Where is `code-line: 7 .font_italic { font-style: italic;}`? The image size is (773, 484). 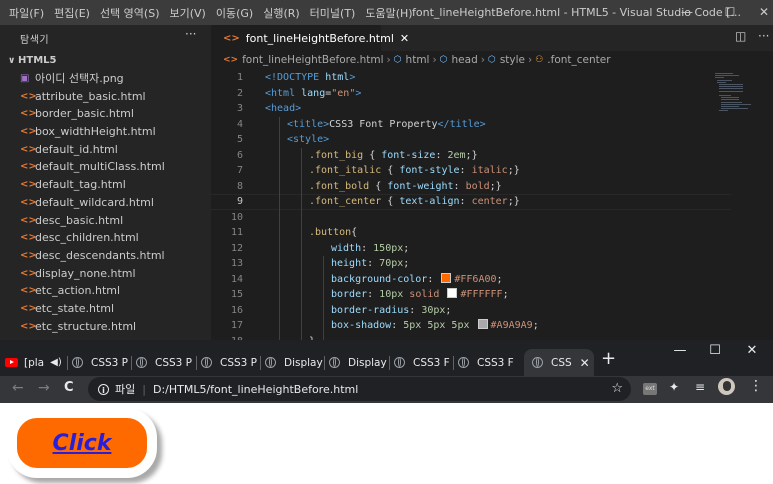
code-line: 7 .font_italic { font-style: italic;} is located at coordinates (492, 171).